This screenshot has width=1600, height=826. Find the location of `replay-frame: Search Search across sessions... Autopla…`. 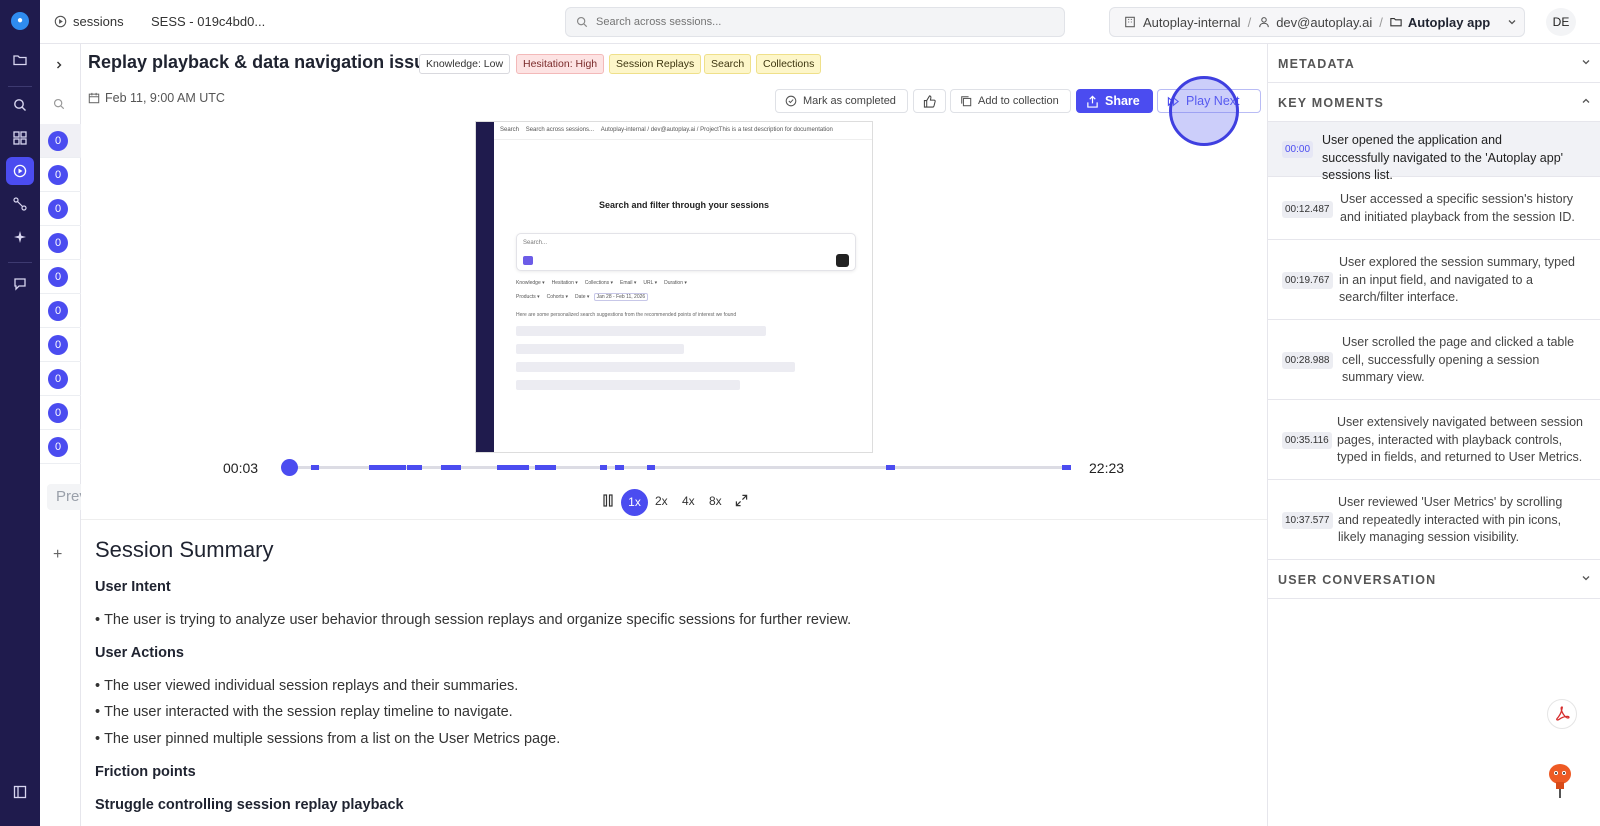

replay-frame: Search Search across sessions... Autopla… is located at coordinates (674, 287).